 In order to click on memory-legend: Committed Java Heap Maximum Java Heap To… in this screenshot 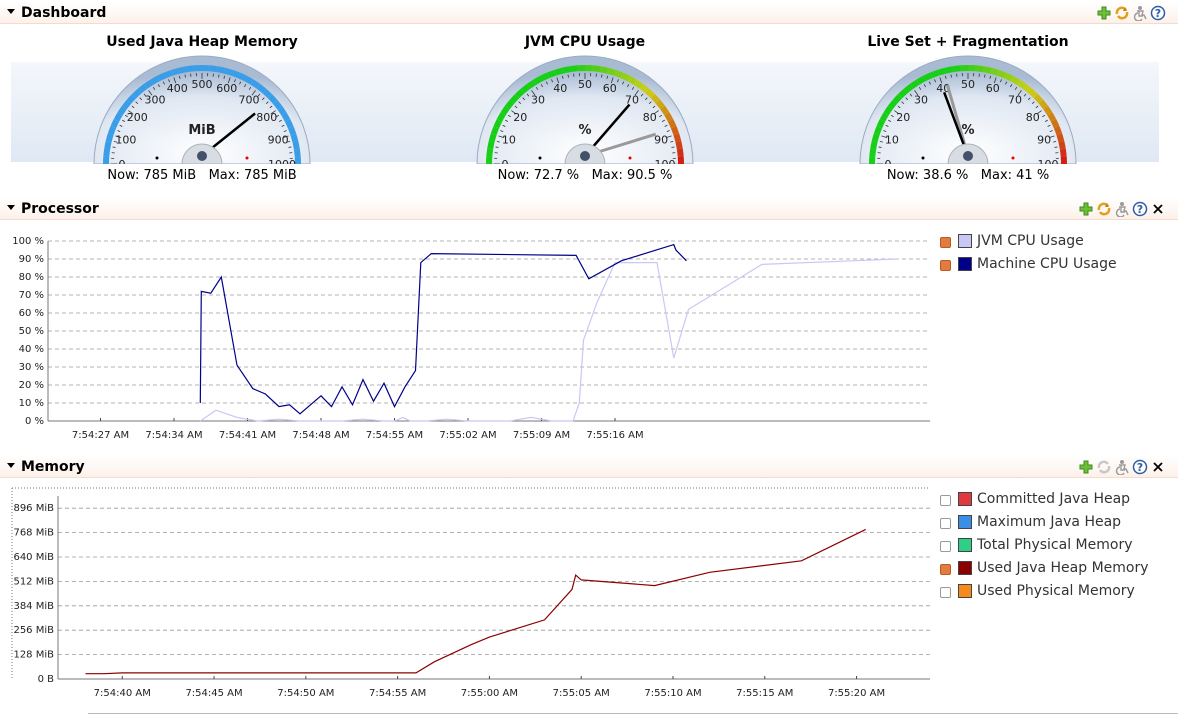, I will do `click(1055, 551)`.